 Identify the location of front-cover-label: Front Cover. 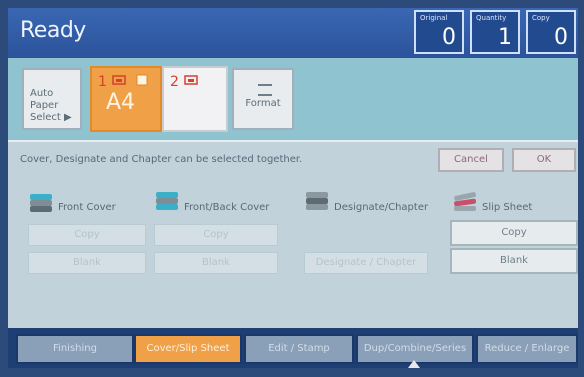
(87, 207).